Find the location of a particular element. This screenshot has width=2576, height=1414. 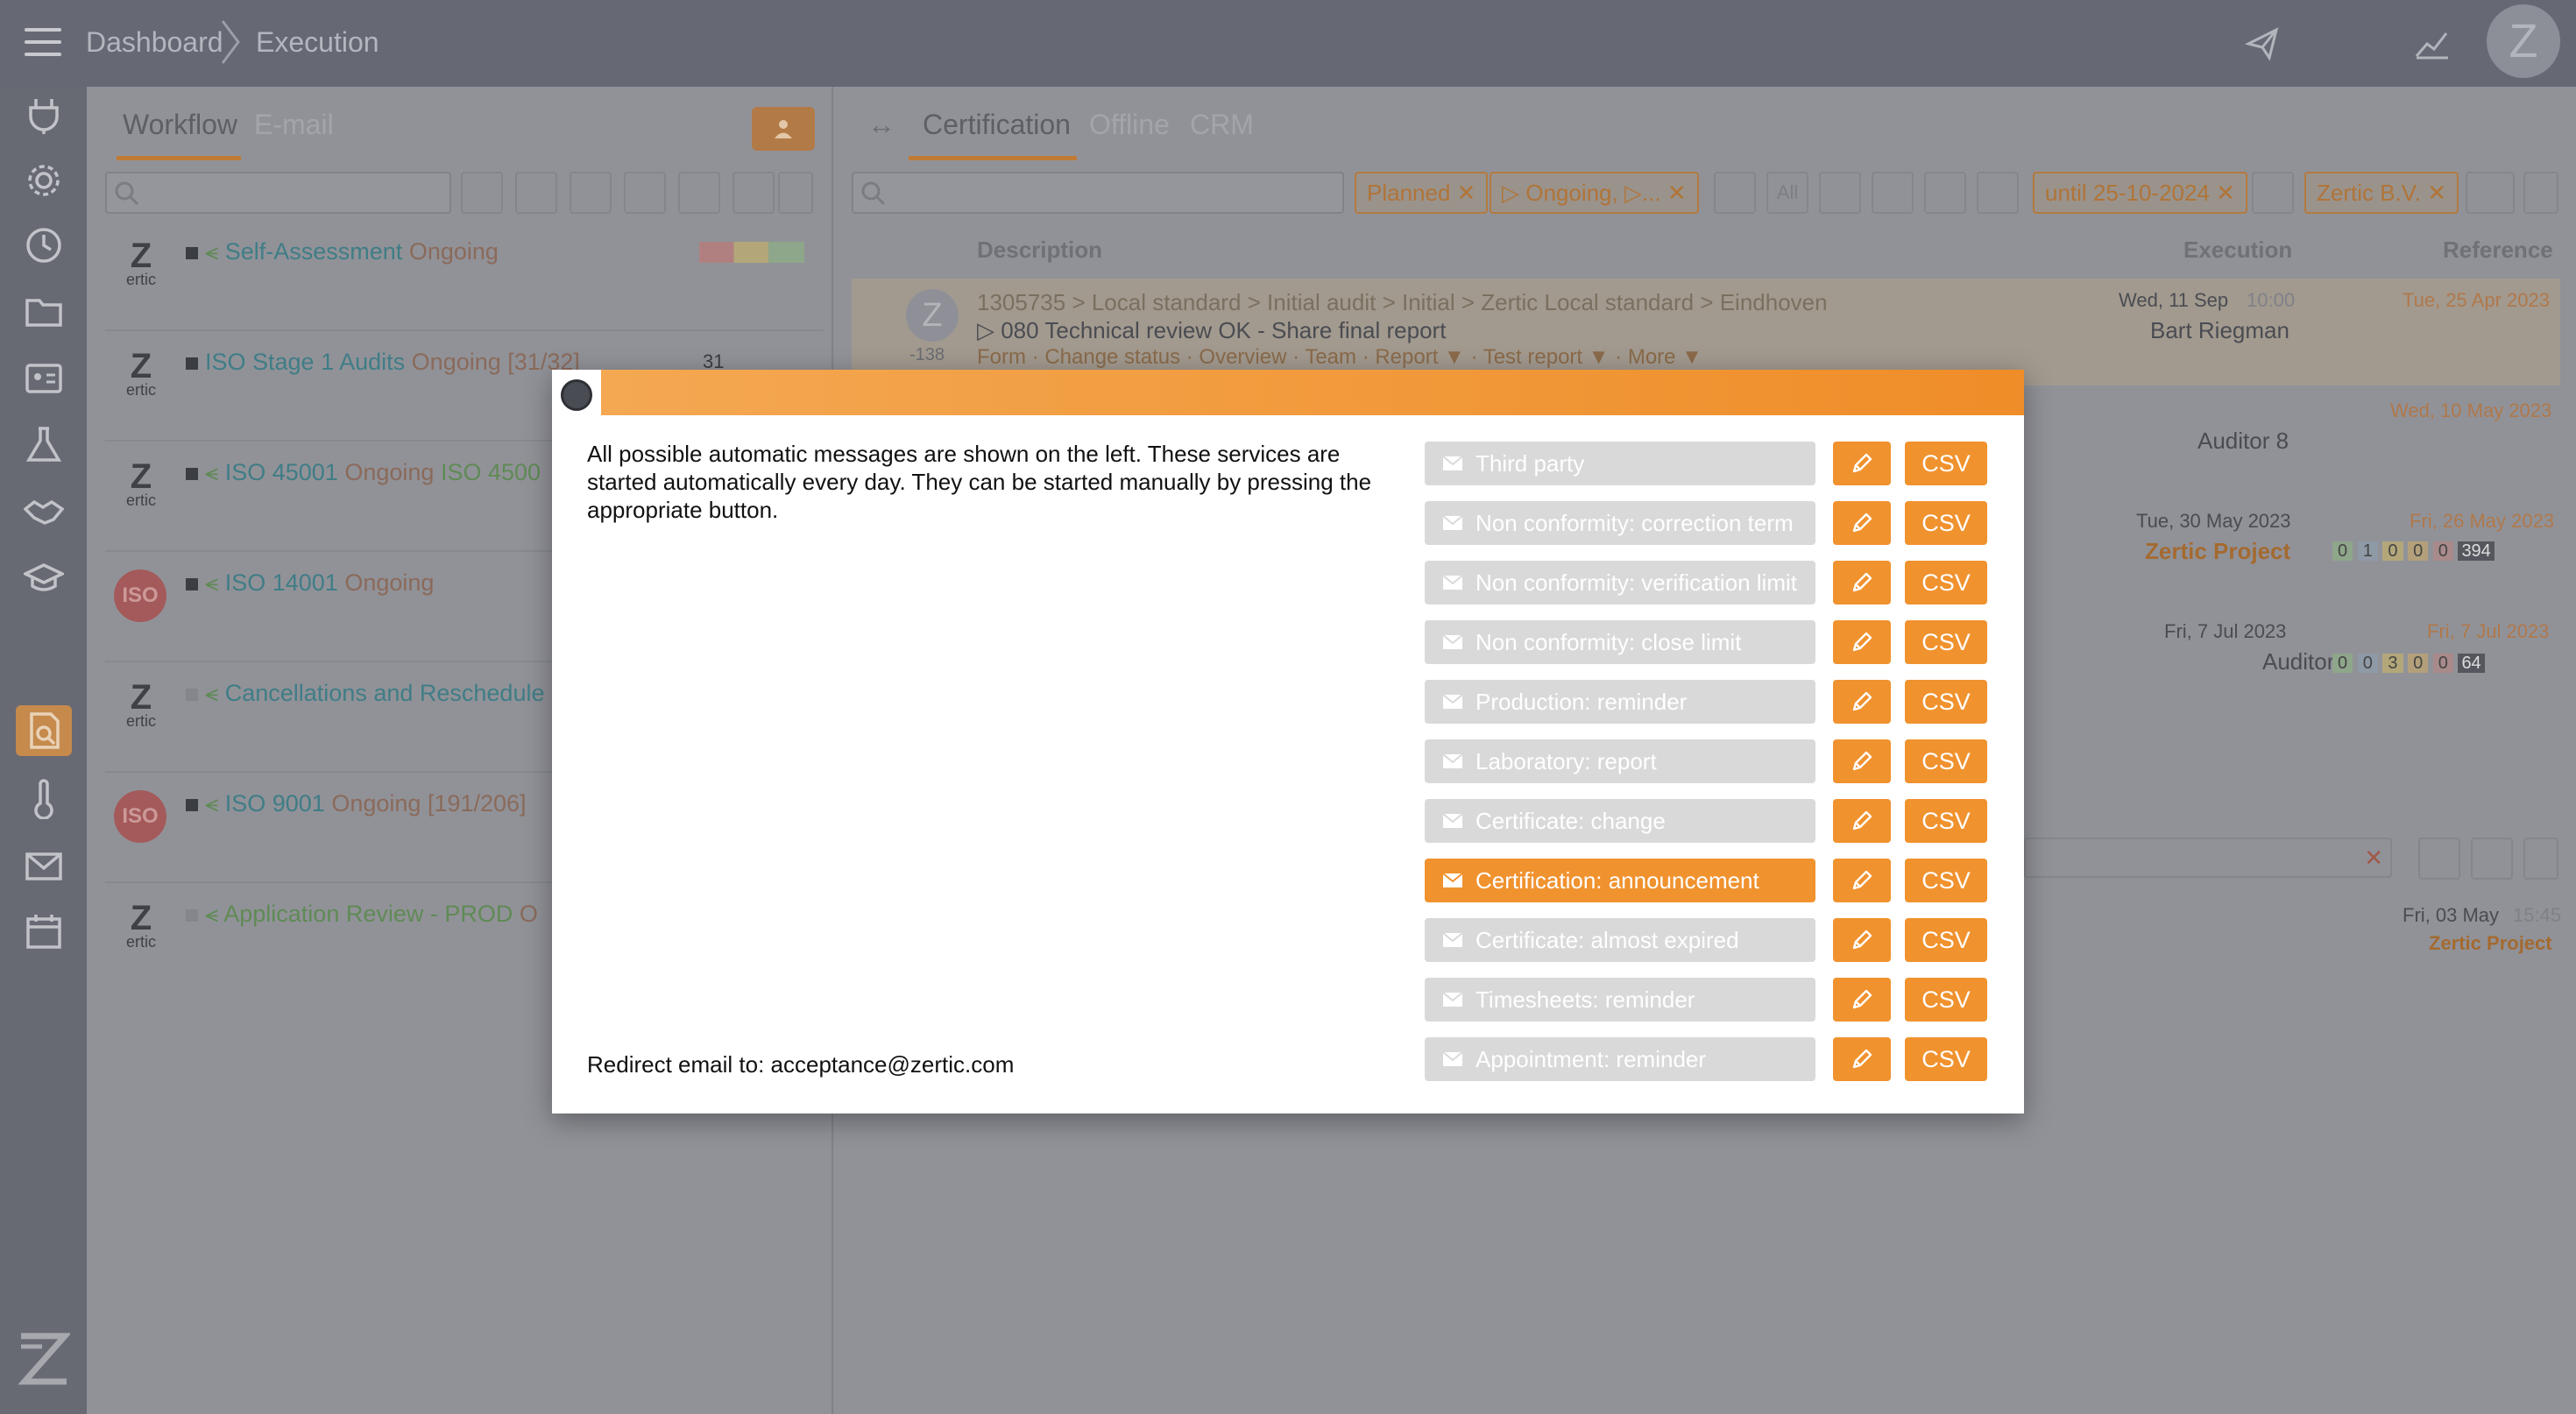

service-run-button: Non conformity: verification limit is located at coordinates (1620, 582).